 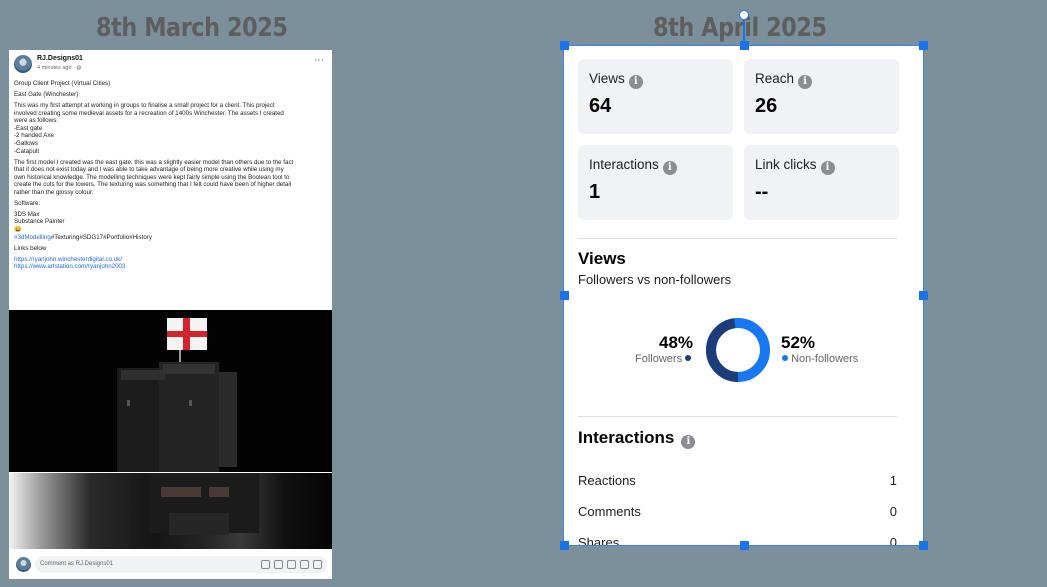 I want to click on resize-handle-bottom, so click(x=744, y=545).